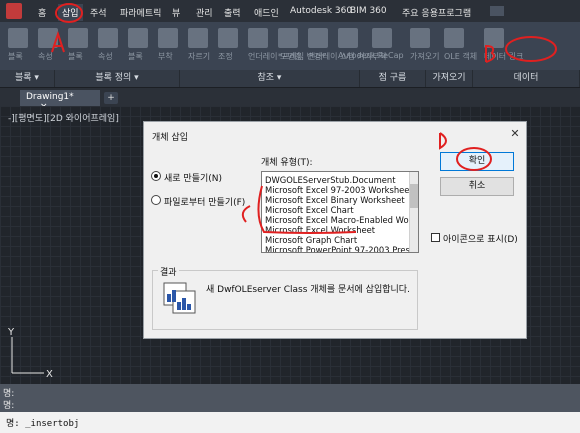 The width and height of the screenshot is (580, 433). Describe the element at coordinates (30, 353) in the screenshot. I see `ucs-icon: Y X` at that location.